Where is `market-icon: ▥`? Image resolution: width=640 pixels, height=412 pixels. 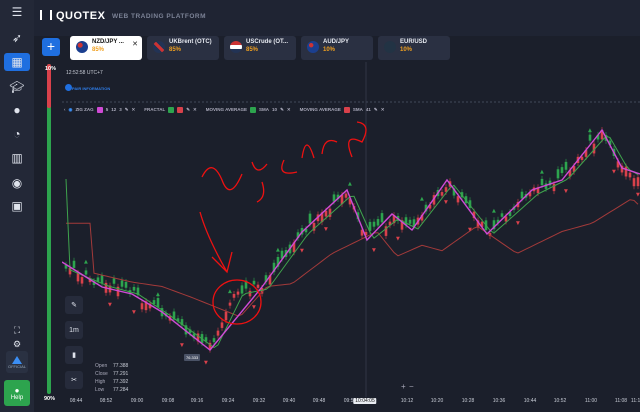 market-icon: ▥ is located at coordinates (17, 158).